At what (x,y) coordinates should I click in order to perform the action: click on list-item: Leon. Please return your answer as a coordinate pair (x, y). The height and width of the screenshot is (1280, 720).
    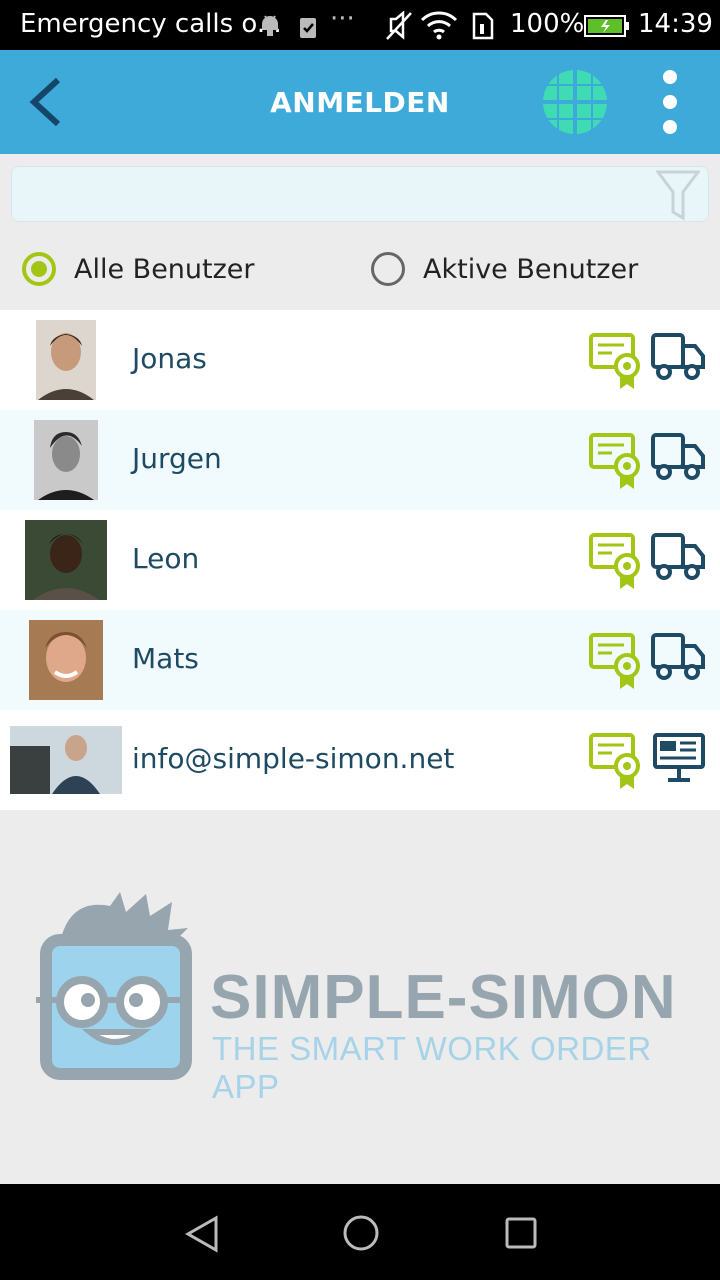
    Looking at the image, I should click on (360, 560).